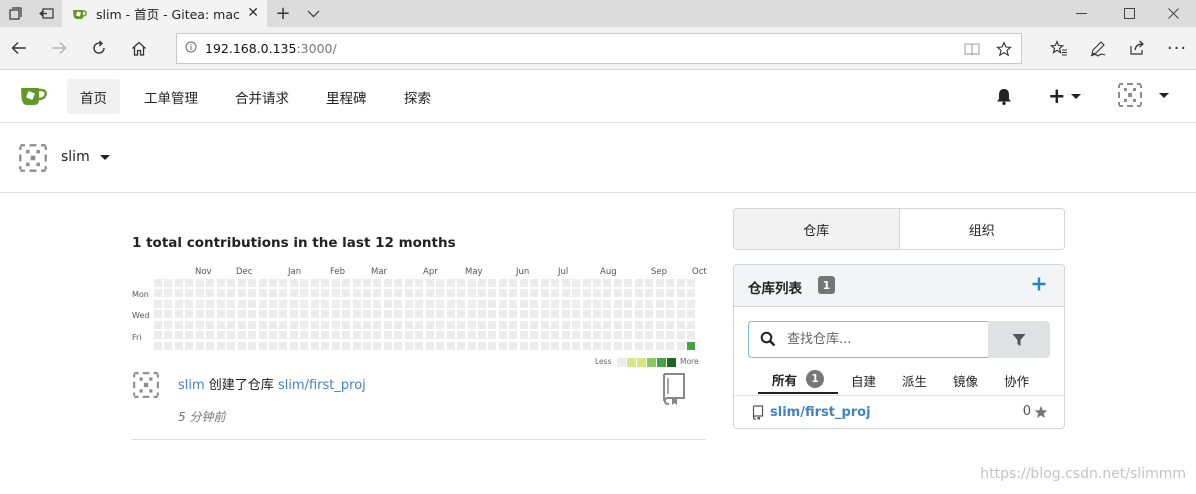  Describe the element at coordinates (86, 157) in the screenshot. I see `context-user-switcher: slim` at that location.